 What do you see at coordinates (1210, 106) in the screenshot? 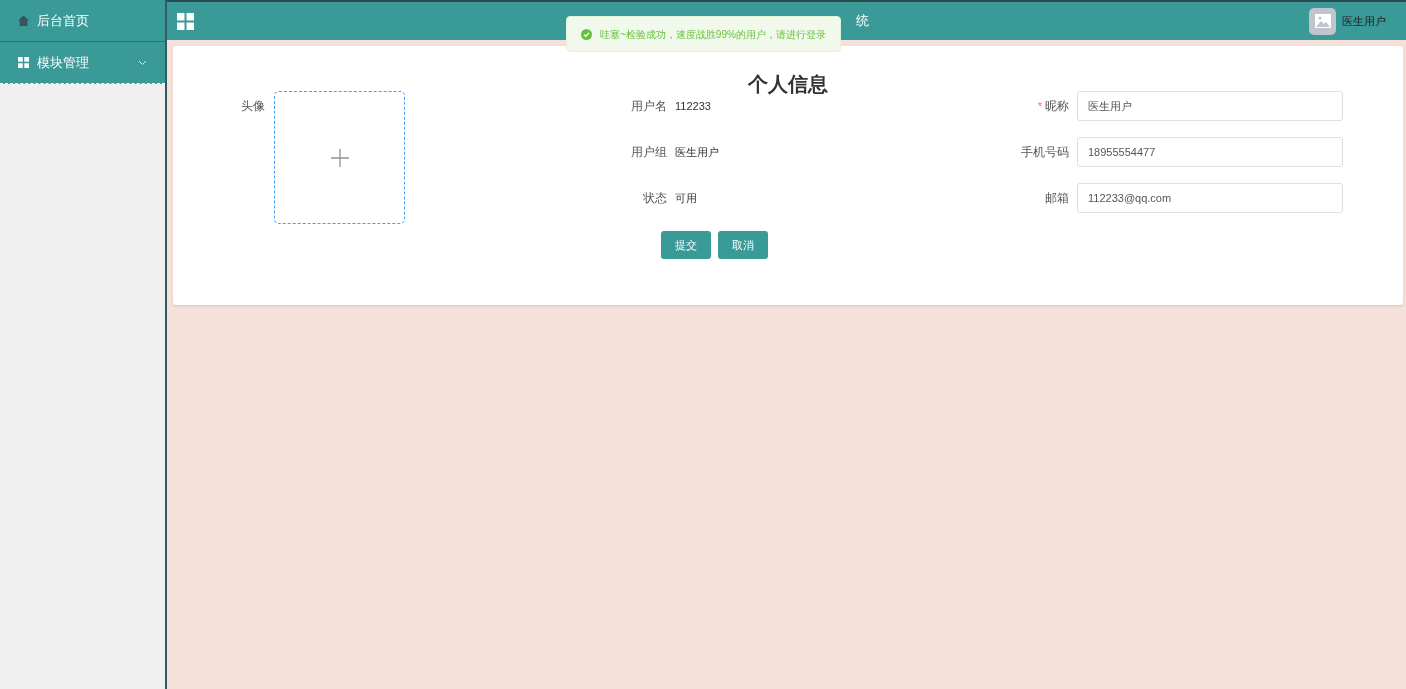
I see `input-field: 医生用户` at bounding box center [1210, 106].